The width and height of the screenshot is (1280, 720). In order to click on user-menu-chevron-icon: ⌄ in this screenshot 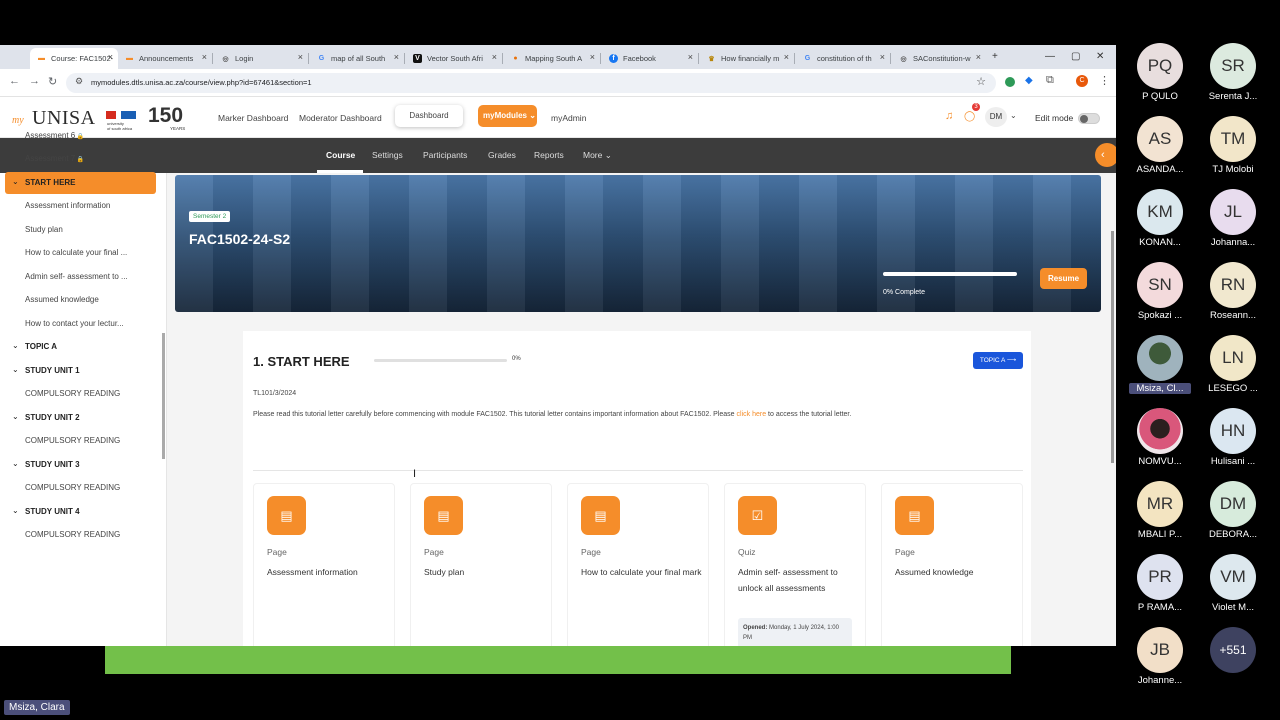, I will do `click(1013, 115)`.